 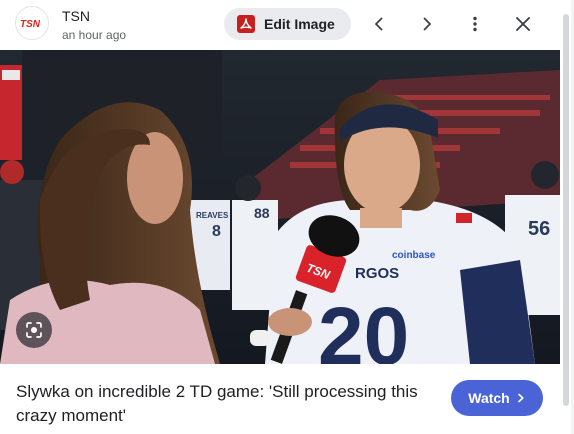 I want to click on watch-button: Watch, so click(x=497, y=398).